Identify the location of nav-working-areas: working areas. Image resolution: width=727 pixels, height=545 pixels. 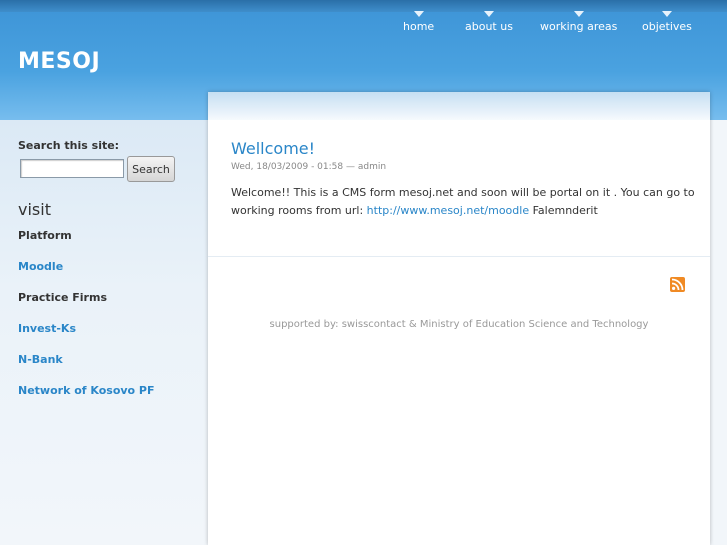
(578, 22).